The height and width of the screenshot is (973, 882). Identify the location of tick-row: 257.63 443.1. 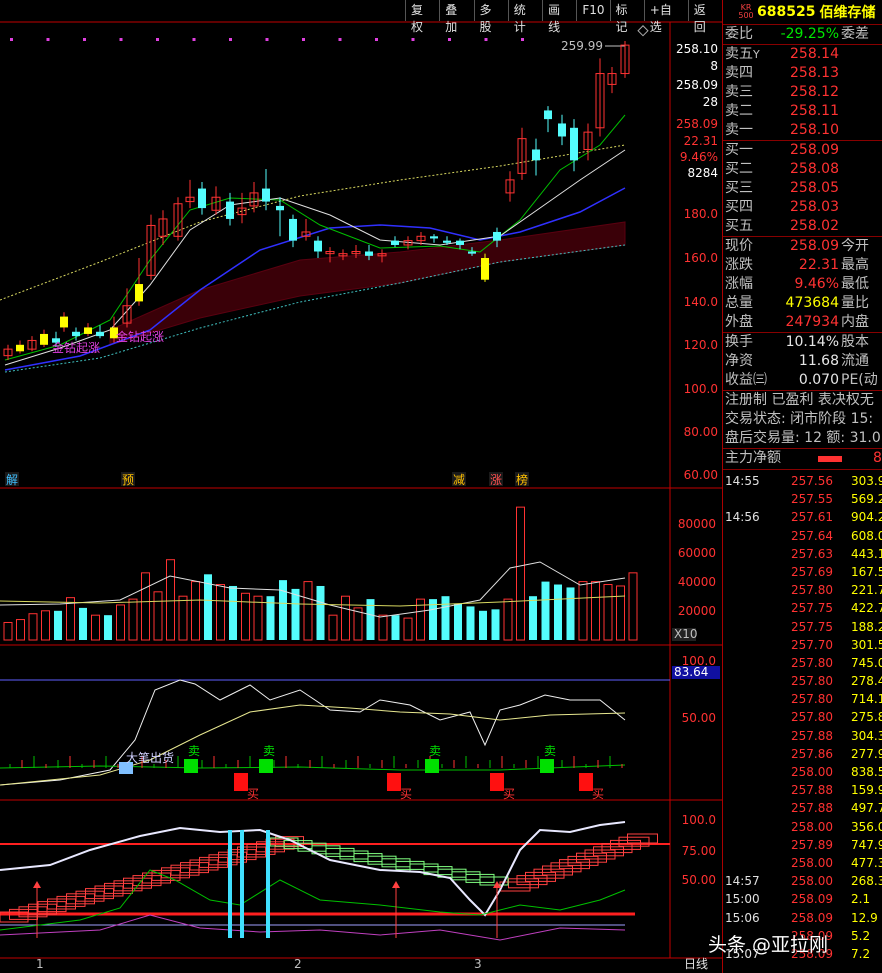
(802, 554).